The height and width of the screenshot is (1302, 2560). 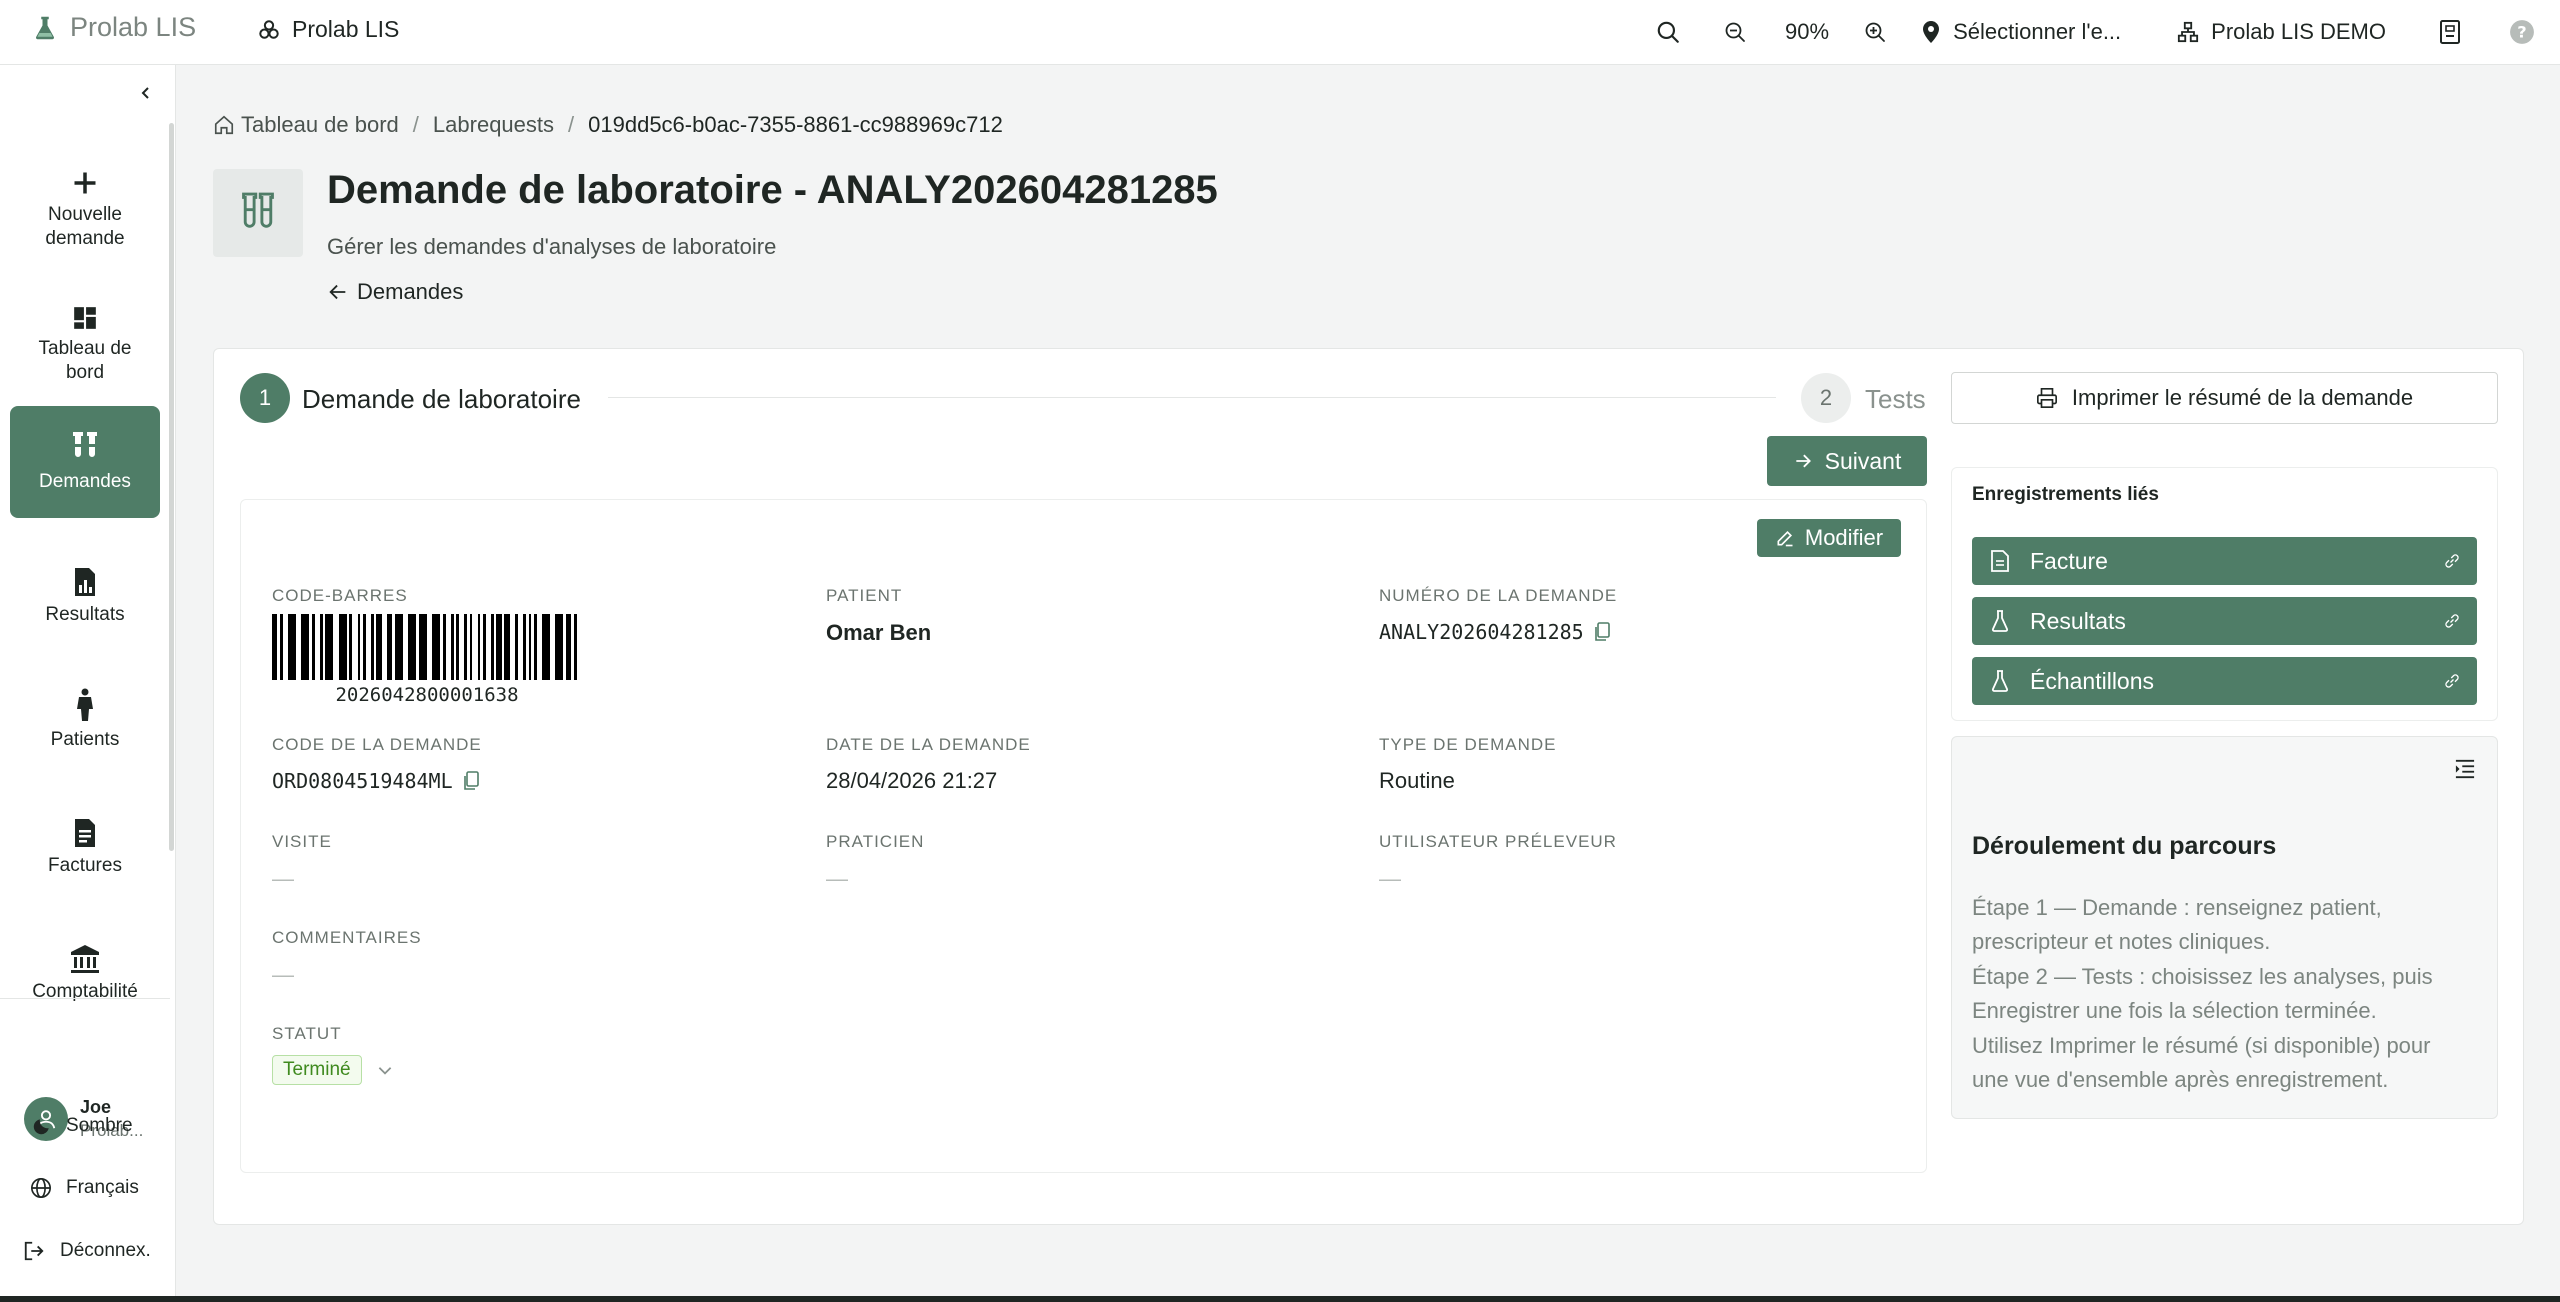 I want to click on sidebar-item-patients: Patients, so click(x=85, y=720).